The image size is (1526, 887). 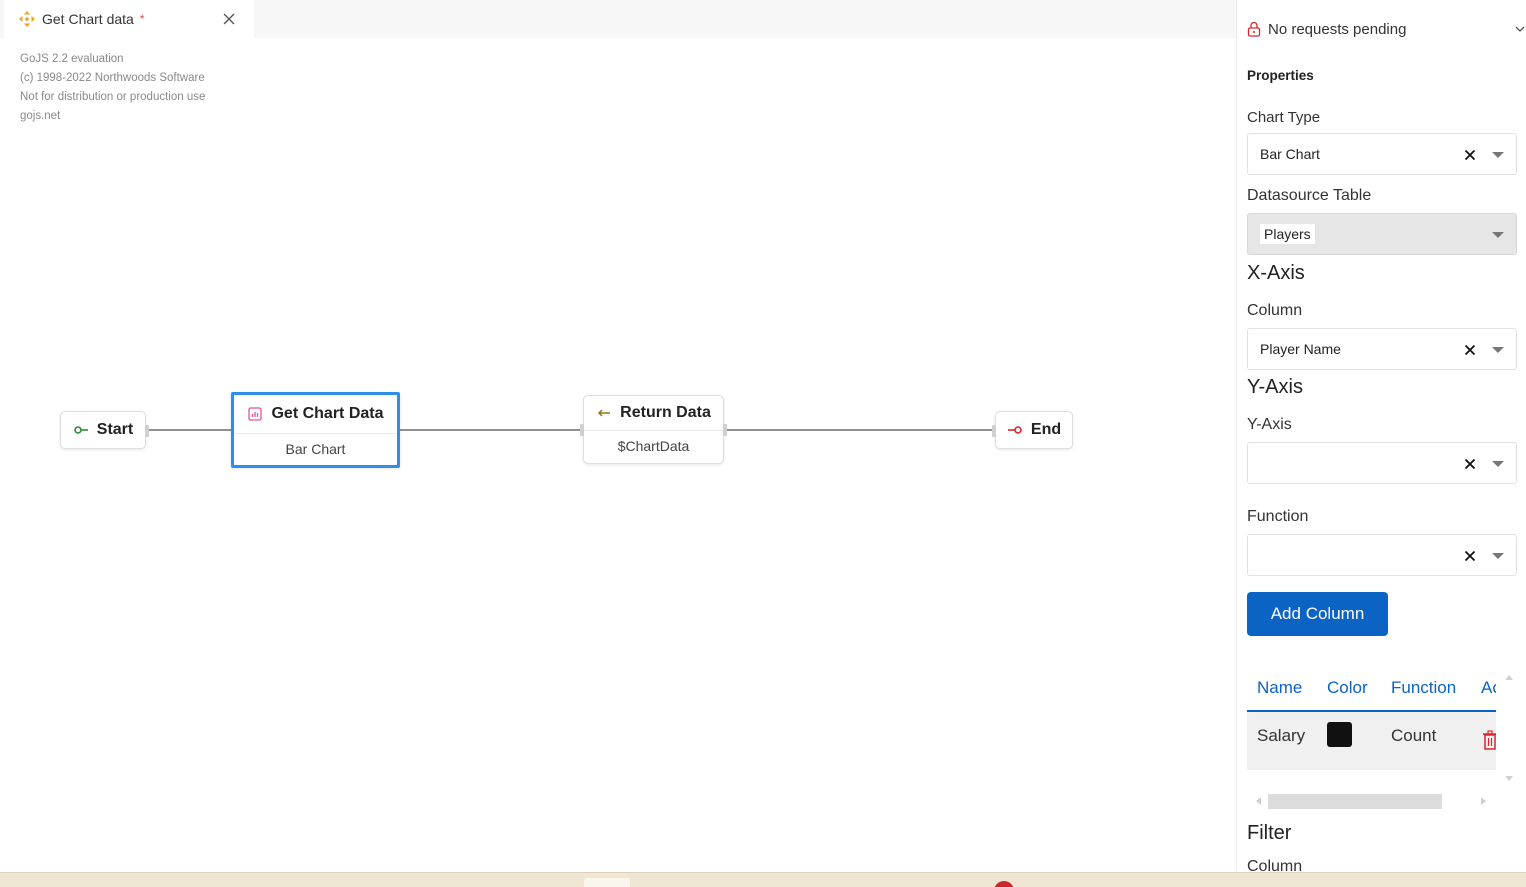 I want to click on x-column-value: Player Name, so click(x=1300, y=349).